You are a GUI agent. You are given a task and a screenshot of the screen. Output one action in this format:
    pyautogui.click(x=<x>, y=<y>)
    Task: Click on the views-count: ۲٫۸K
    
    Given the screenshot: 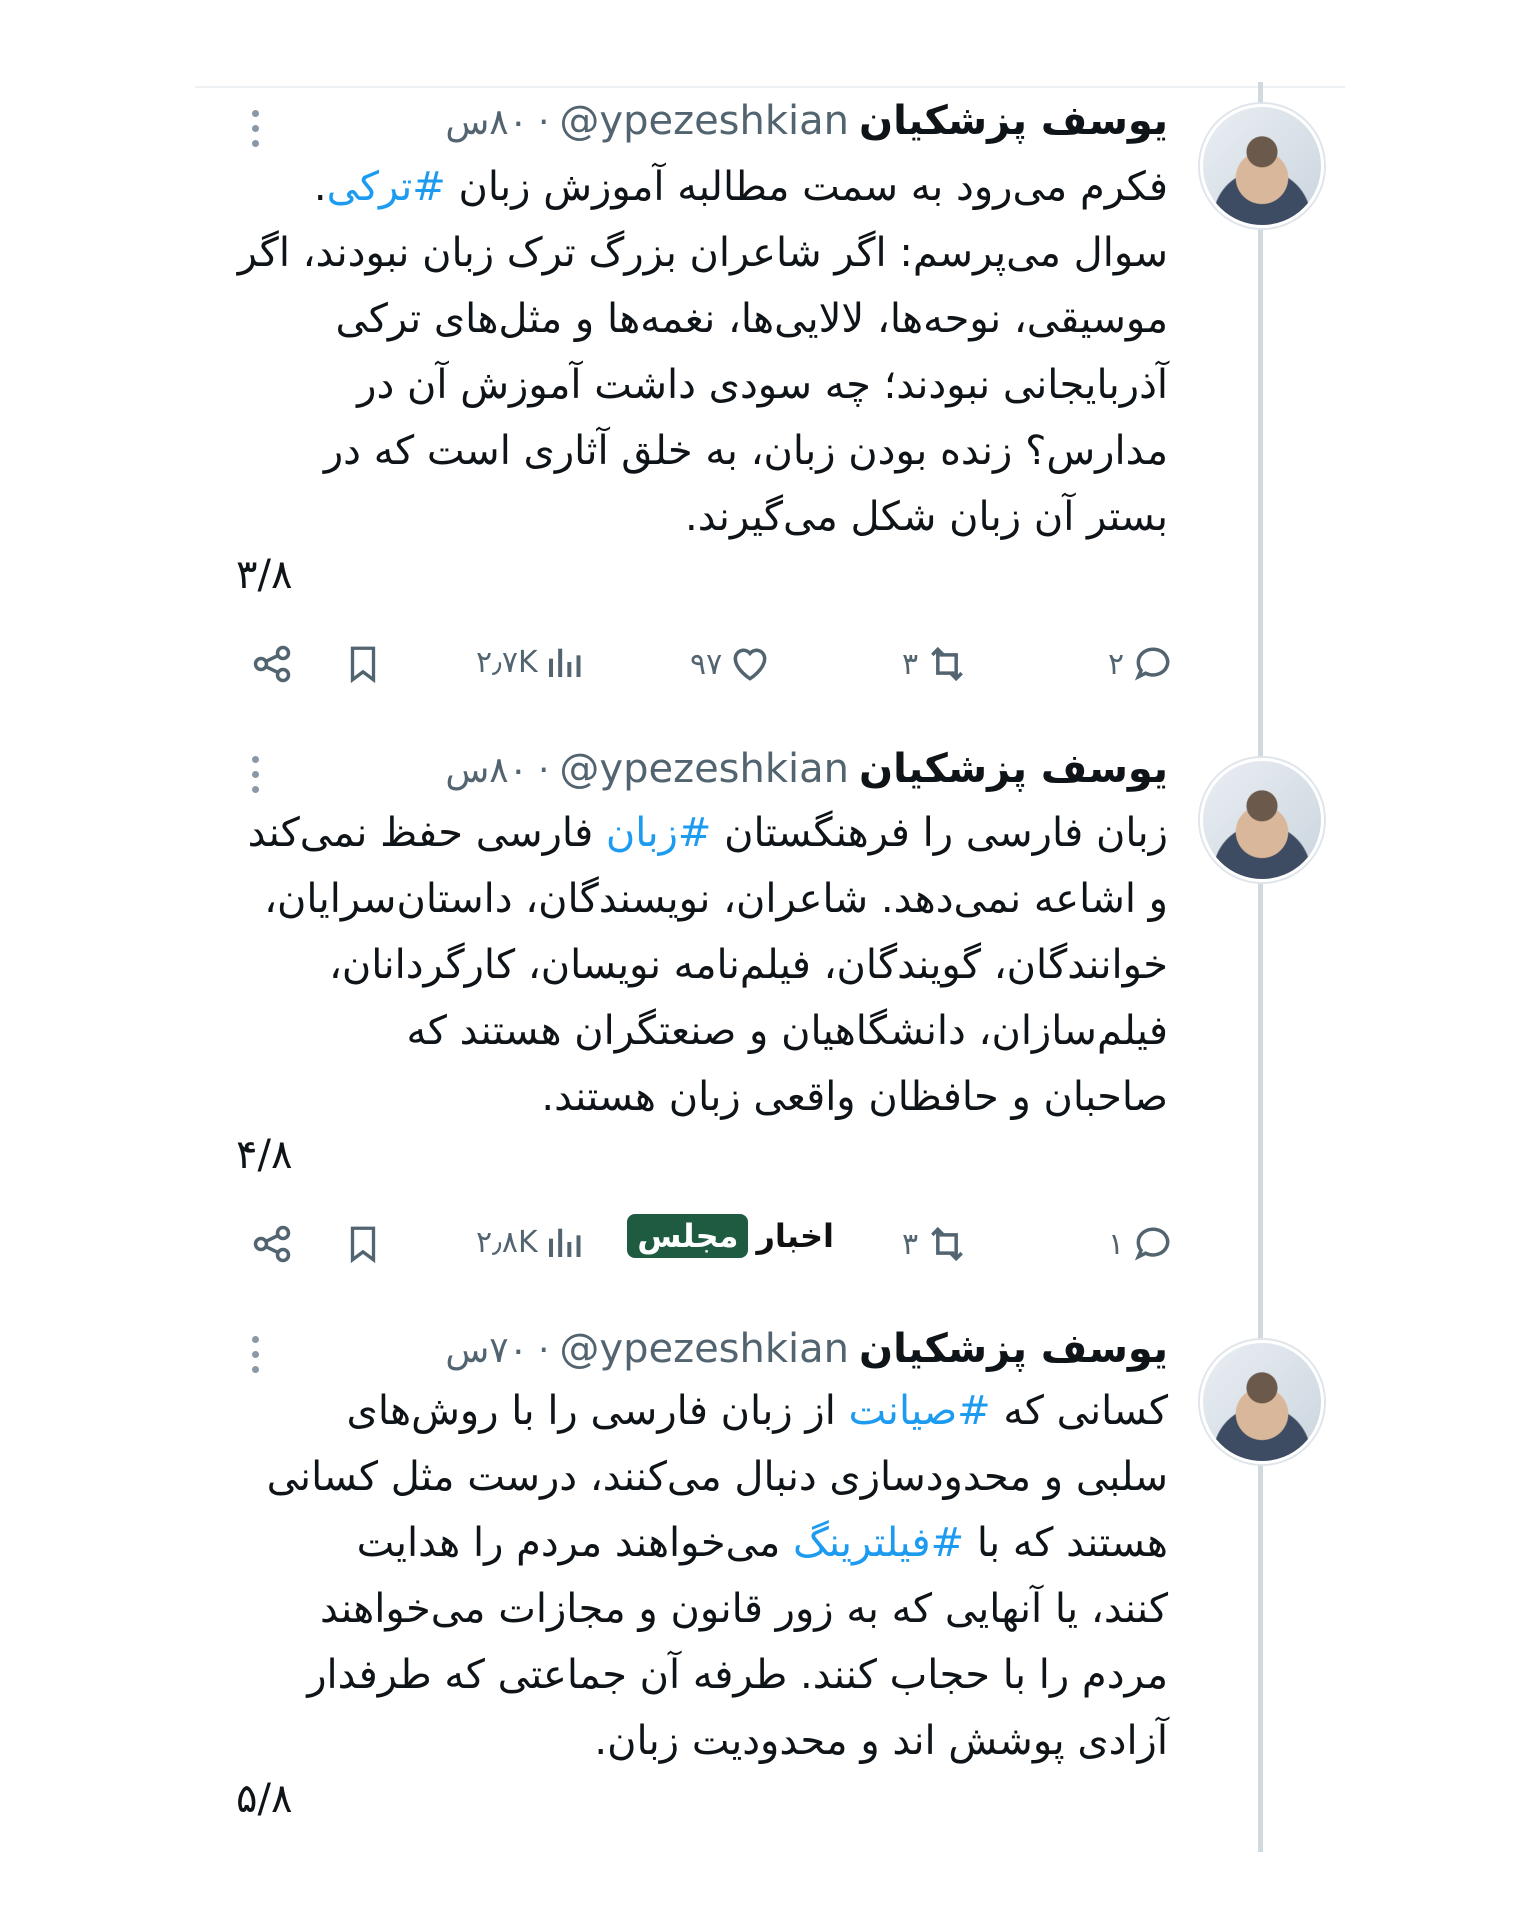 What is the action you would take?
    pyautogui.click(x=507, y=1242)
    